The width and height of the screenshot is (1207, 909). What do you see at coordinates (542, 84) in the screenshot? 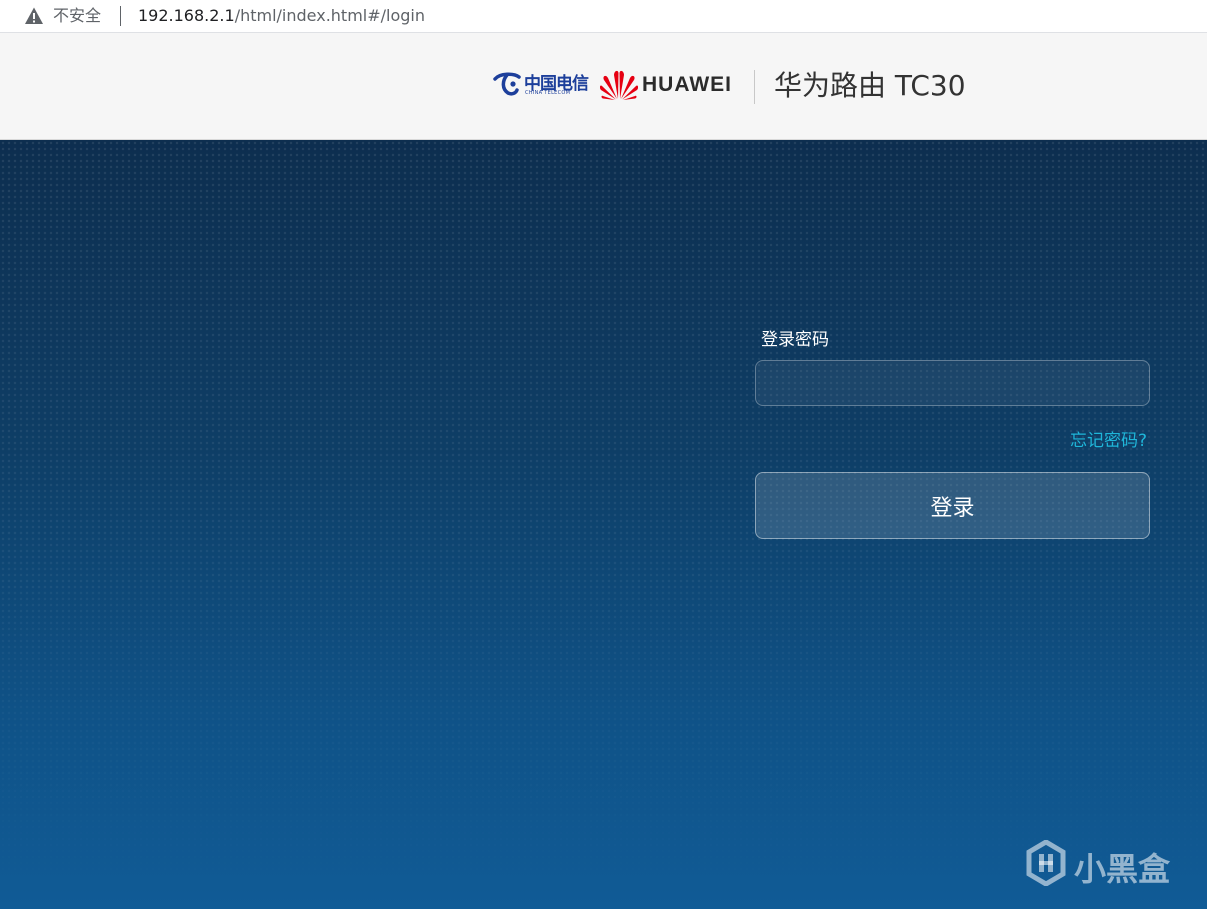
I see `china-telecom-logo: 中国电信 CHINA TELECOM` at bounding box center [542, 84].